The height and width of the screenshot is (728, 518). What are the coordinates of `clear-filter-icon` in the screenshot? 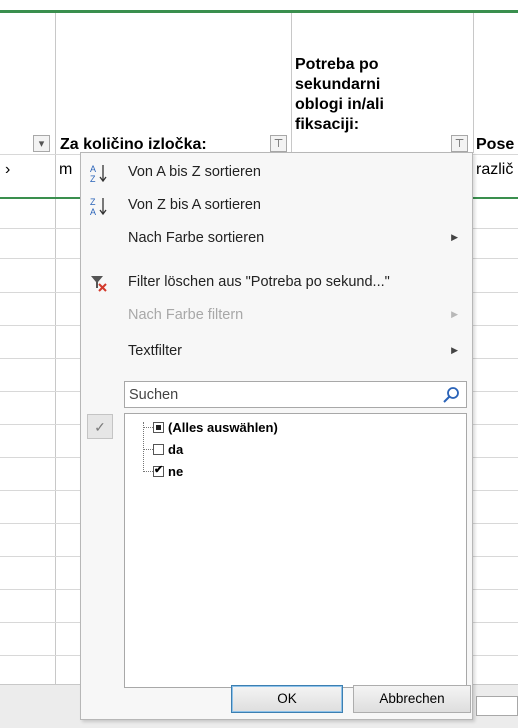 It's located at (99, 284).